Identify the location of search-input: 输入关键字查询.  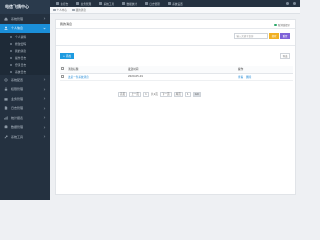
(251, 36).